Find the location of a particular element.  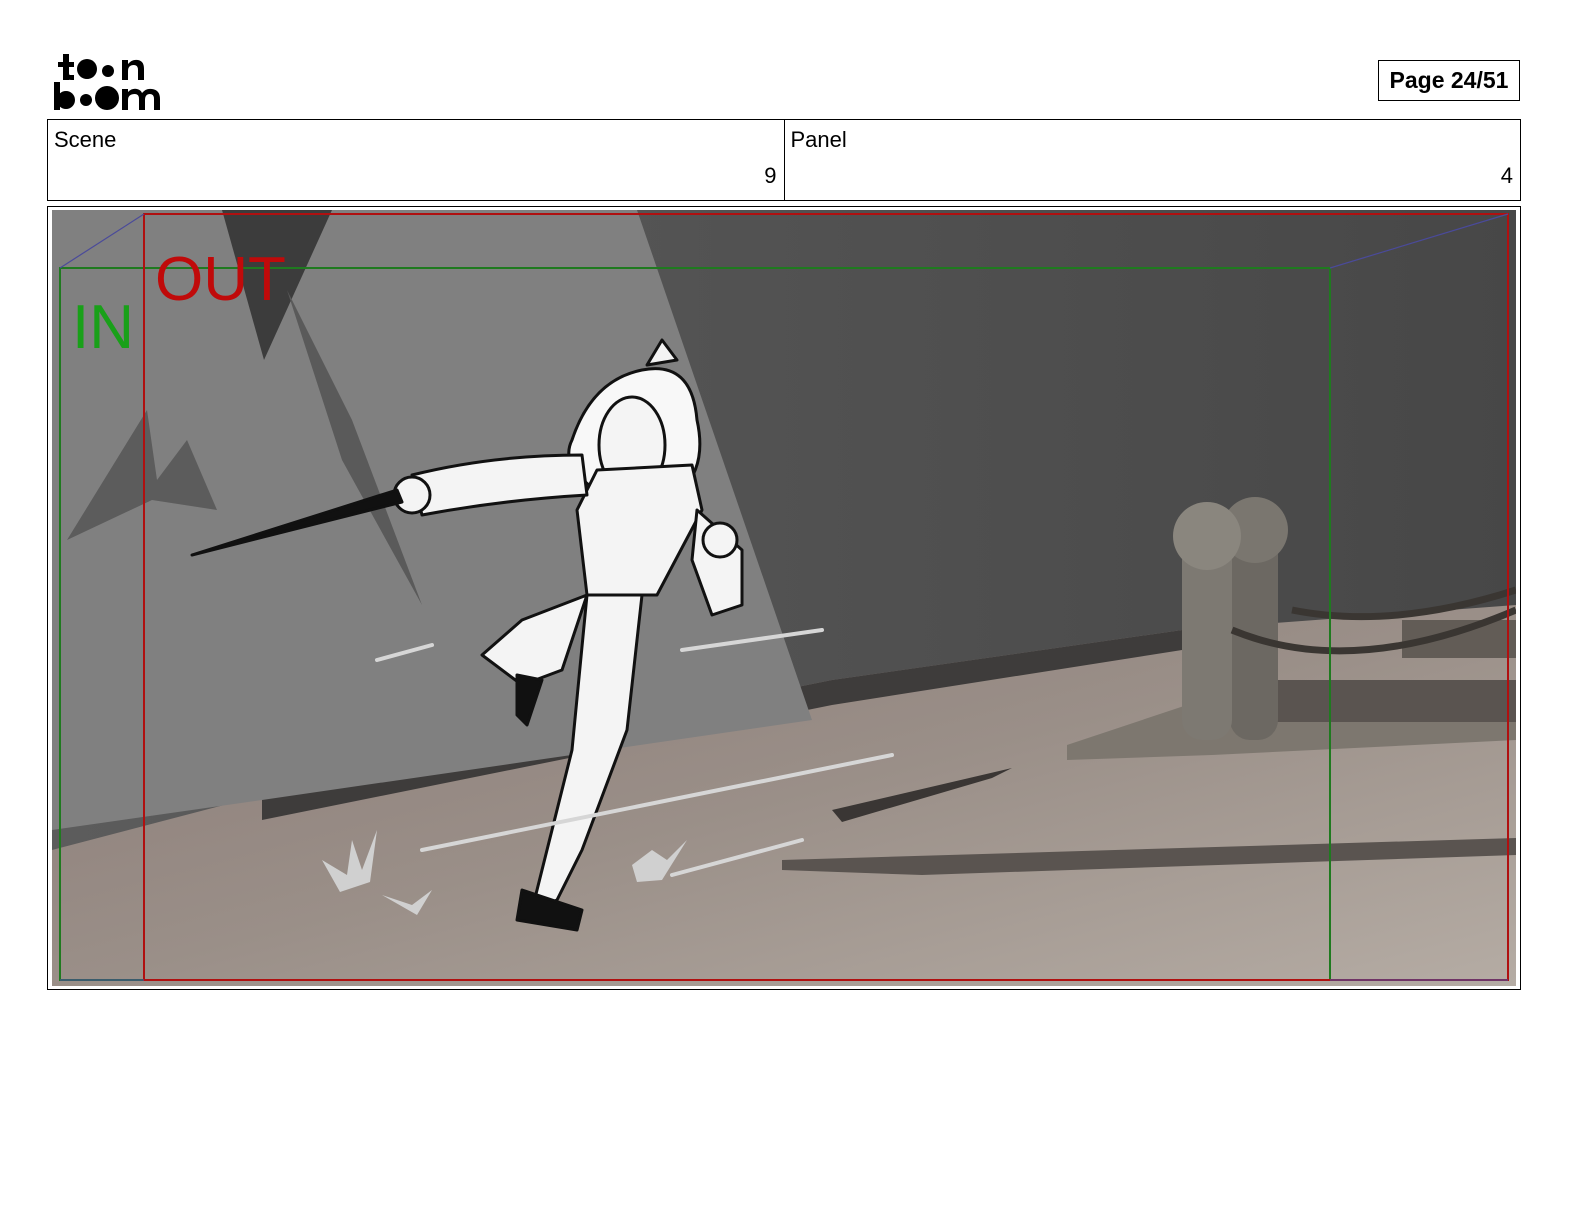

in-label: IN is located at coordinates (103, 327).